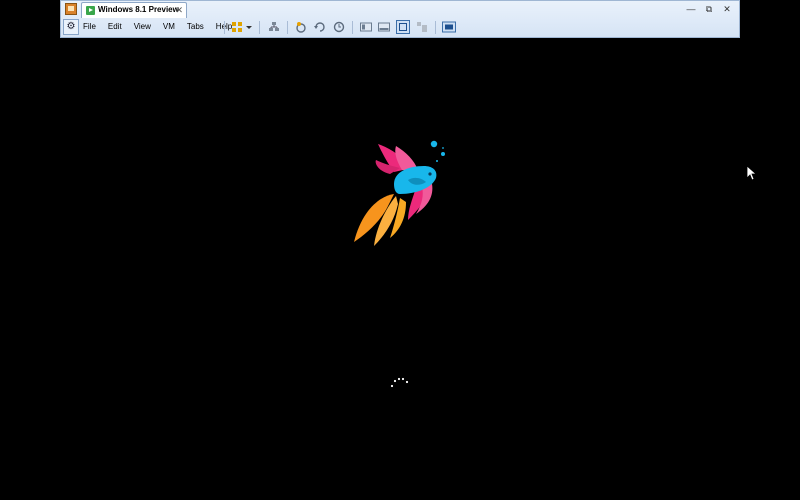 This screenshot has height=500, width=800. I want to click on dropdown-arrow-icon, so click(249, 27).